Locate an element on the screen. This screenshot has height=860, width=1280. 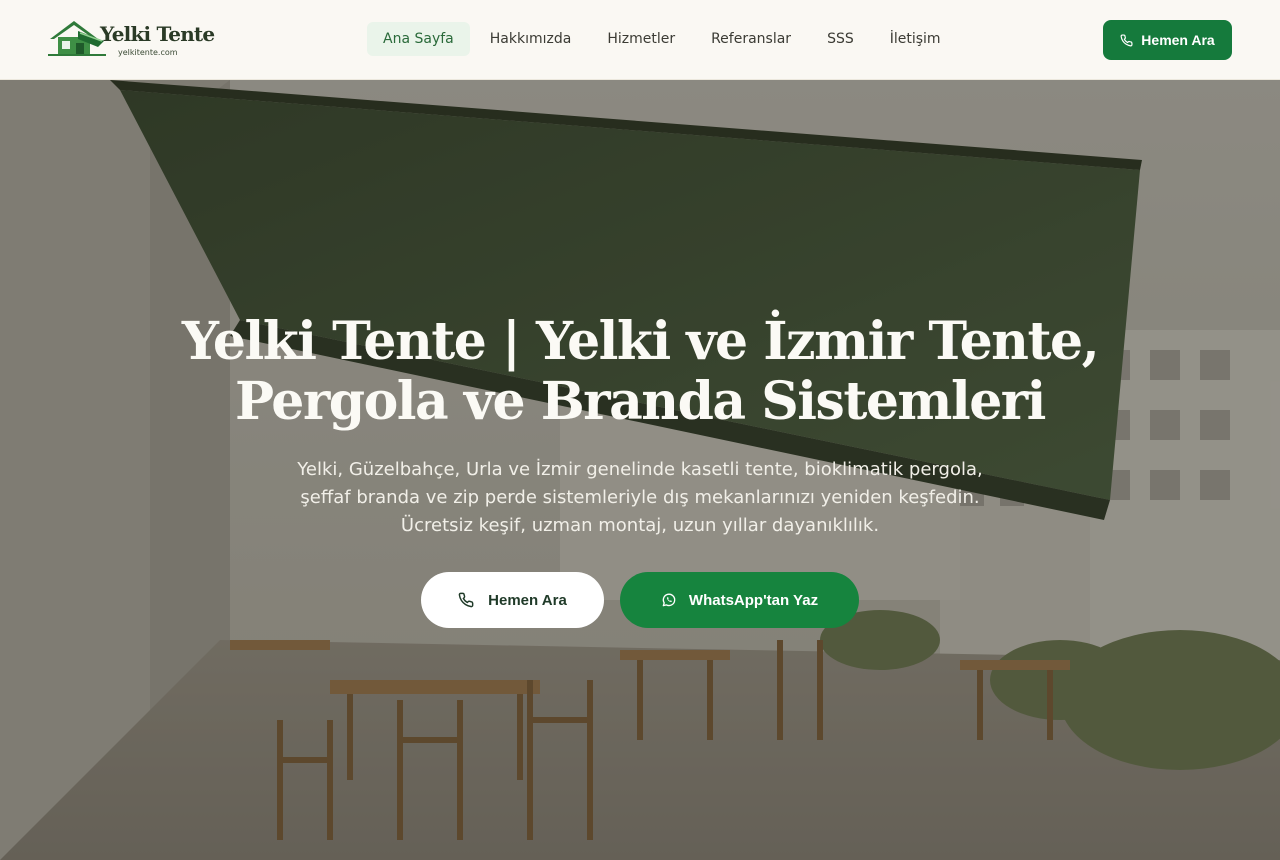
hero-title-line-1: Yelki Tente | Yelki ve İzmir Tente, is located at coordinates (640, 341).